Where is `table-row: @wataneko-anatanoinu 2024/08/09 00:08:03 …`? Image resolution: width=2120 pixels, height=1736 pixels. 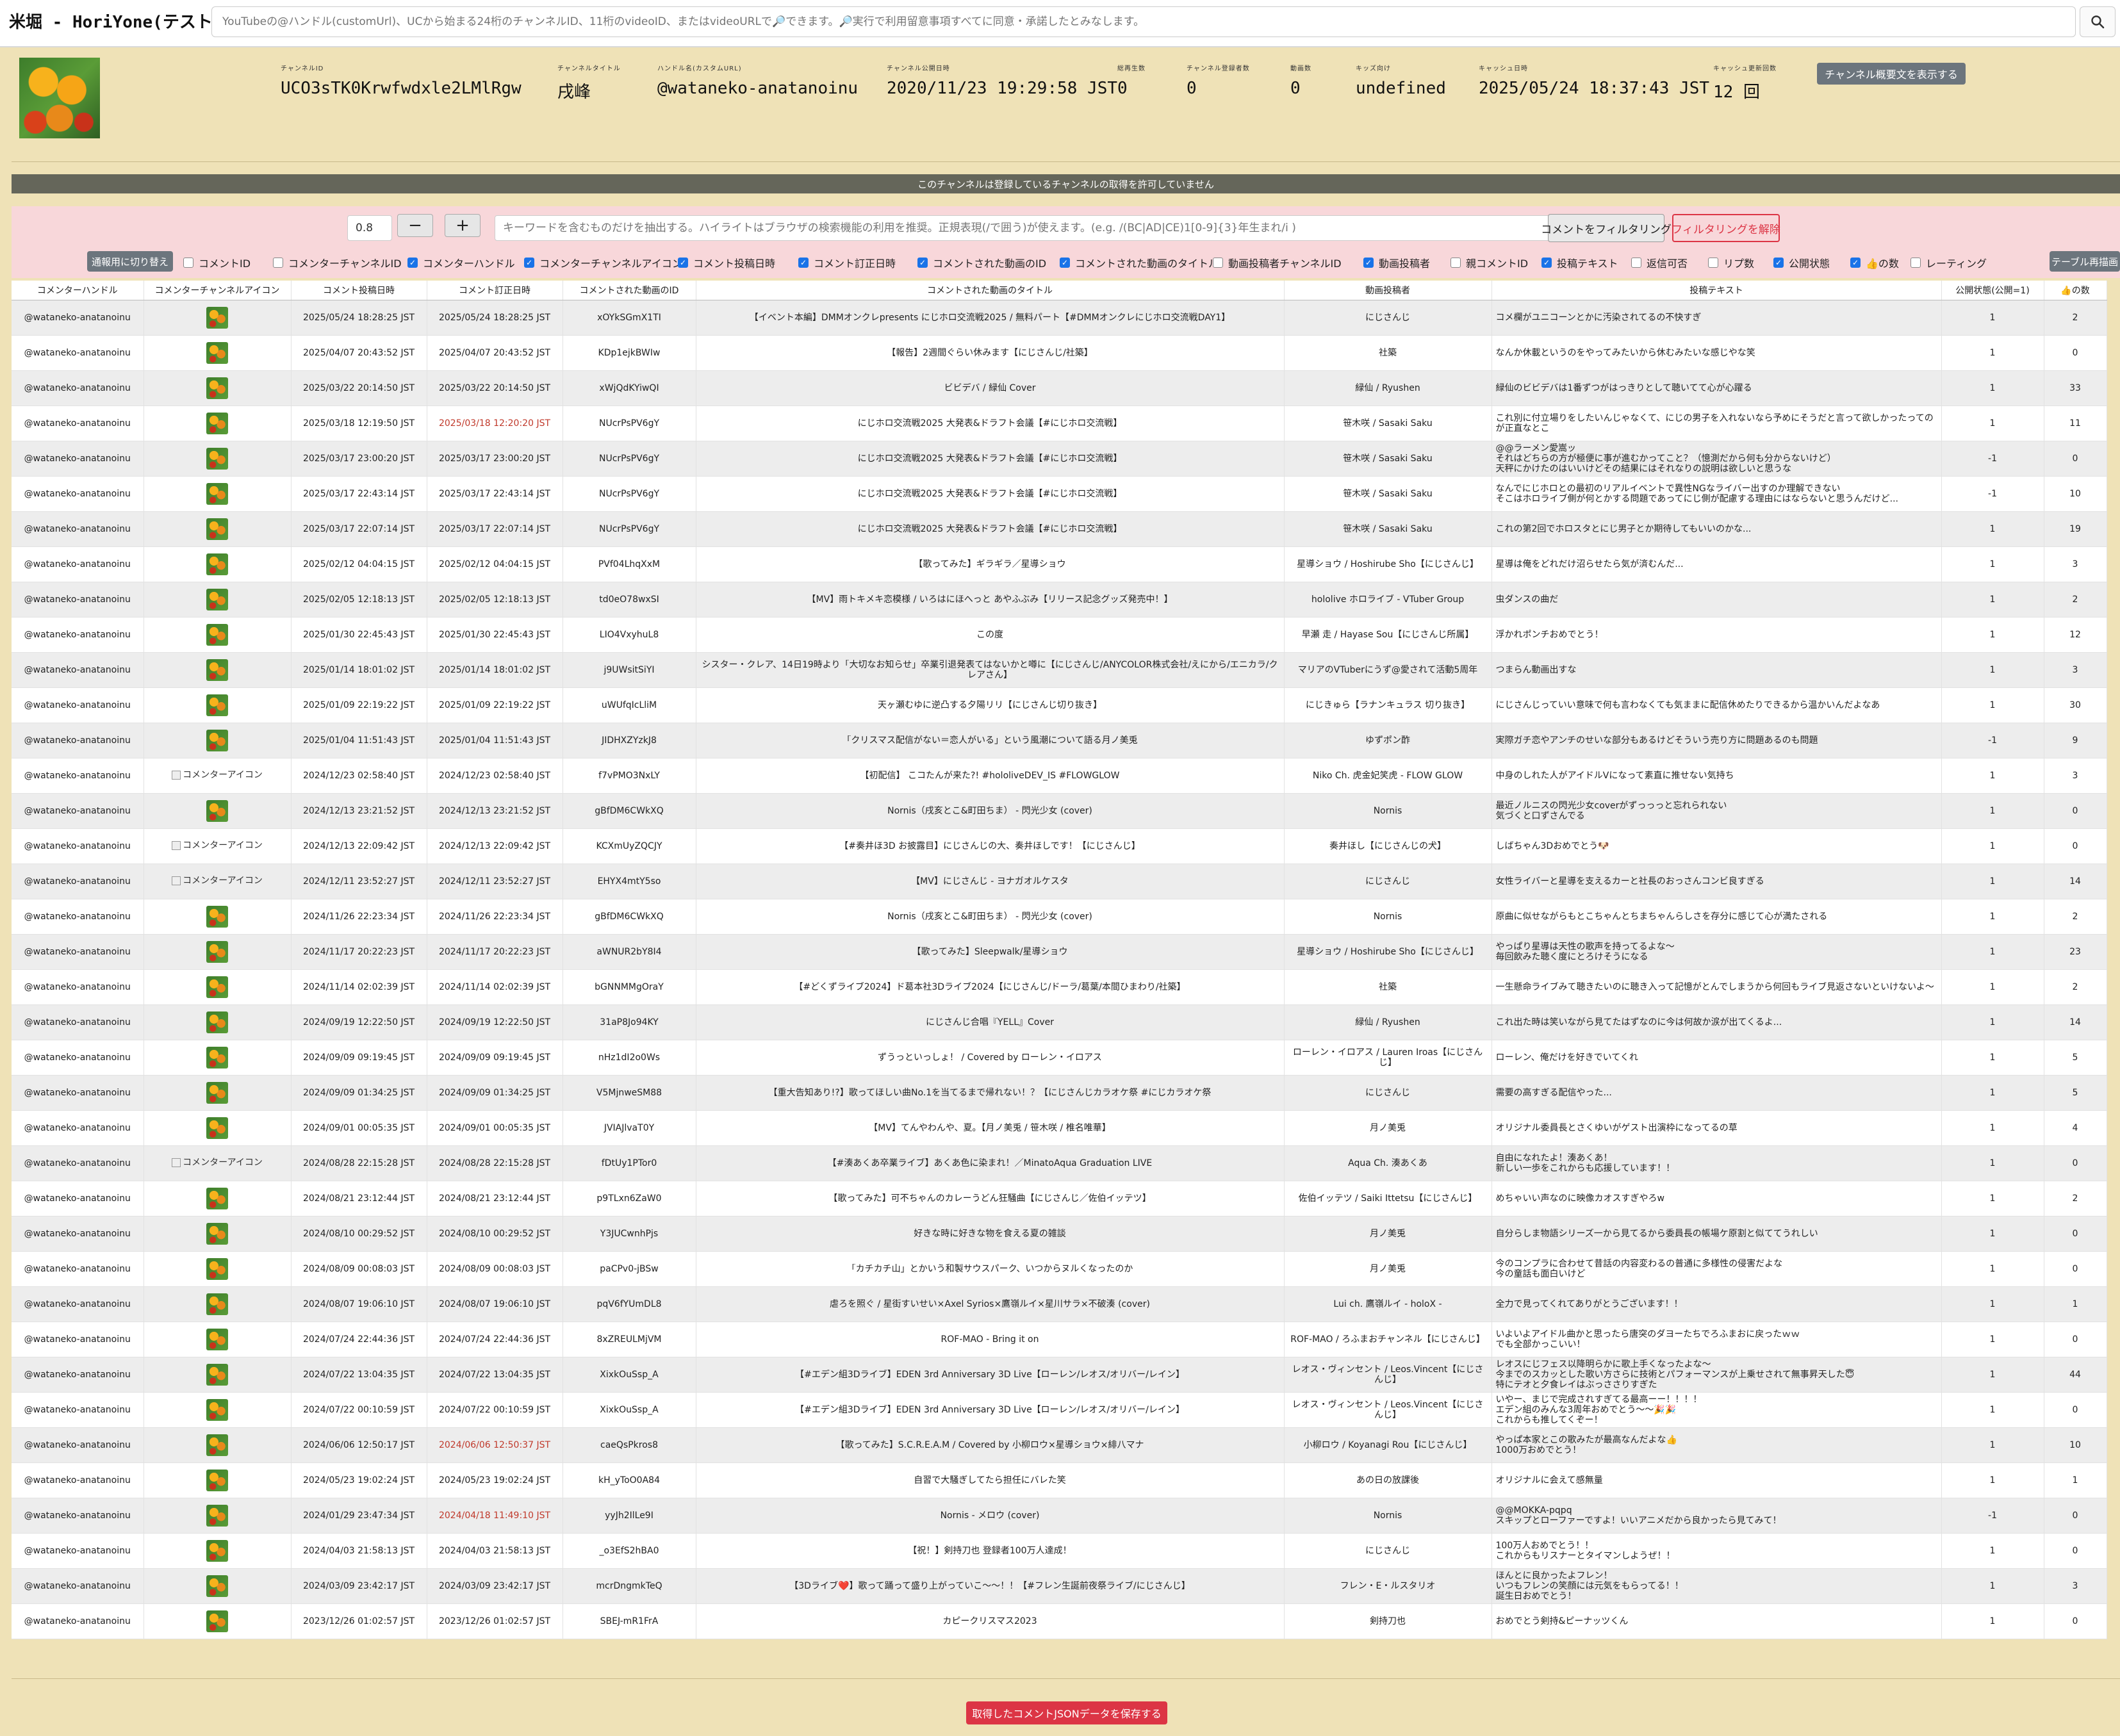
table-row: @wataneko-anatanoinu 2024/08/09 00:08:03 … is located at coordinates (1059, 1269).